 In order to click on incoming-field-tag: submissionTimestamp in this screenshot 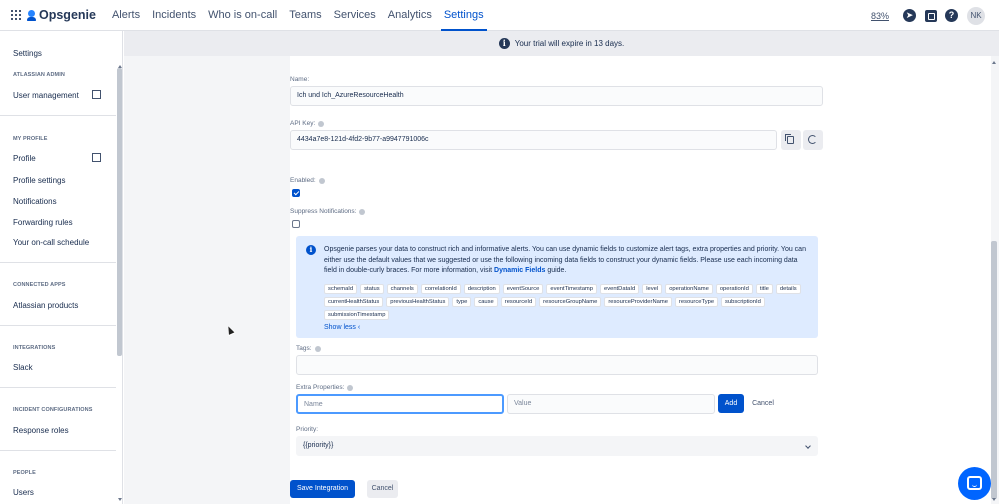, I will do `click(357, 315)`.